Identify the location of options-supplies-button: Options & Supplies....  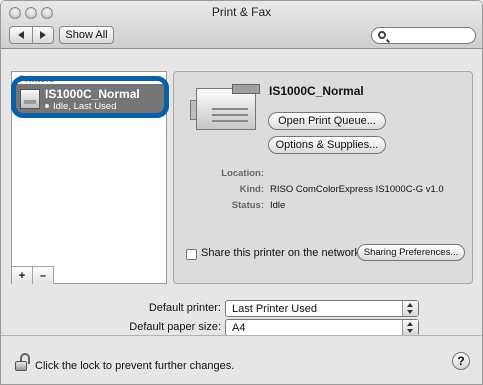
(327, 145).